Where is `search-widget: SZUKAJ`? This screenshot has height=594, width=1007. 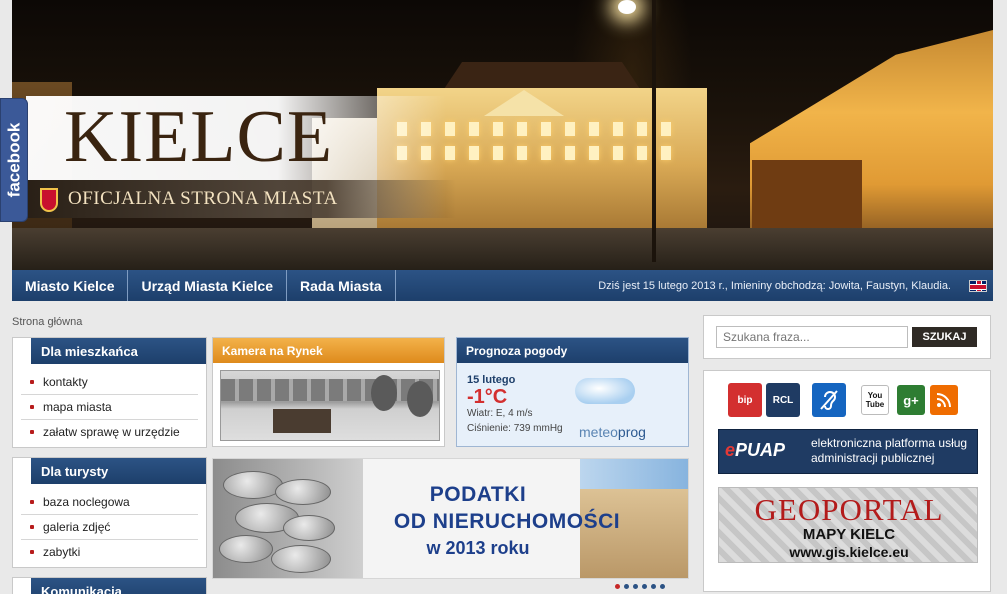
search-widget: SZUKAJ is located at coordinates (847, 337).